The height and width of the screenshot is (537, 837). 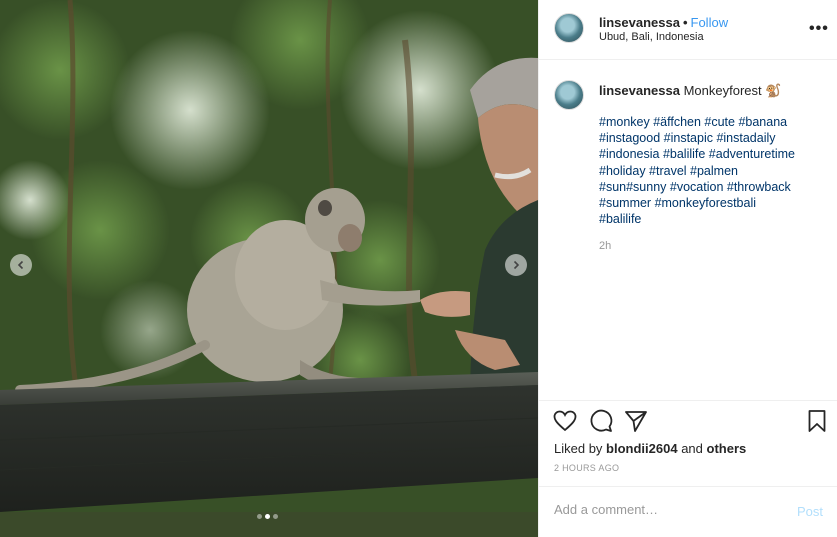 What do you see at coordinates (711, 203) in the screenshot?
I see `hashtag-line: #summer #monkeyforestbali` at bounding box center [711, 203].